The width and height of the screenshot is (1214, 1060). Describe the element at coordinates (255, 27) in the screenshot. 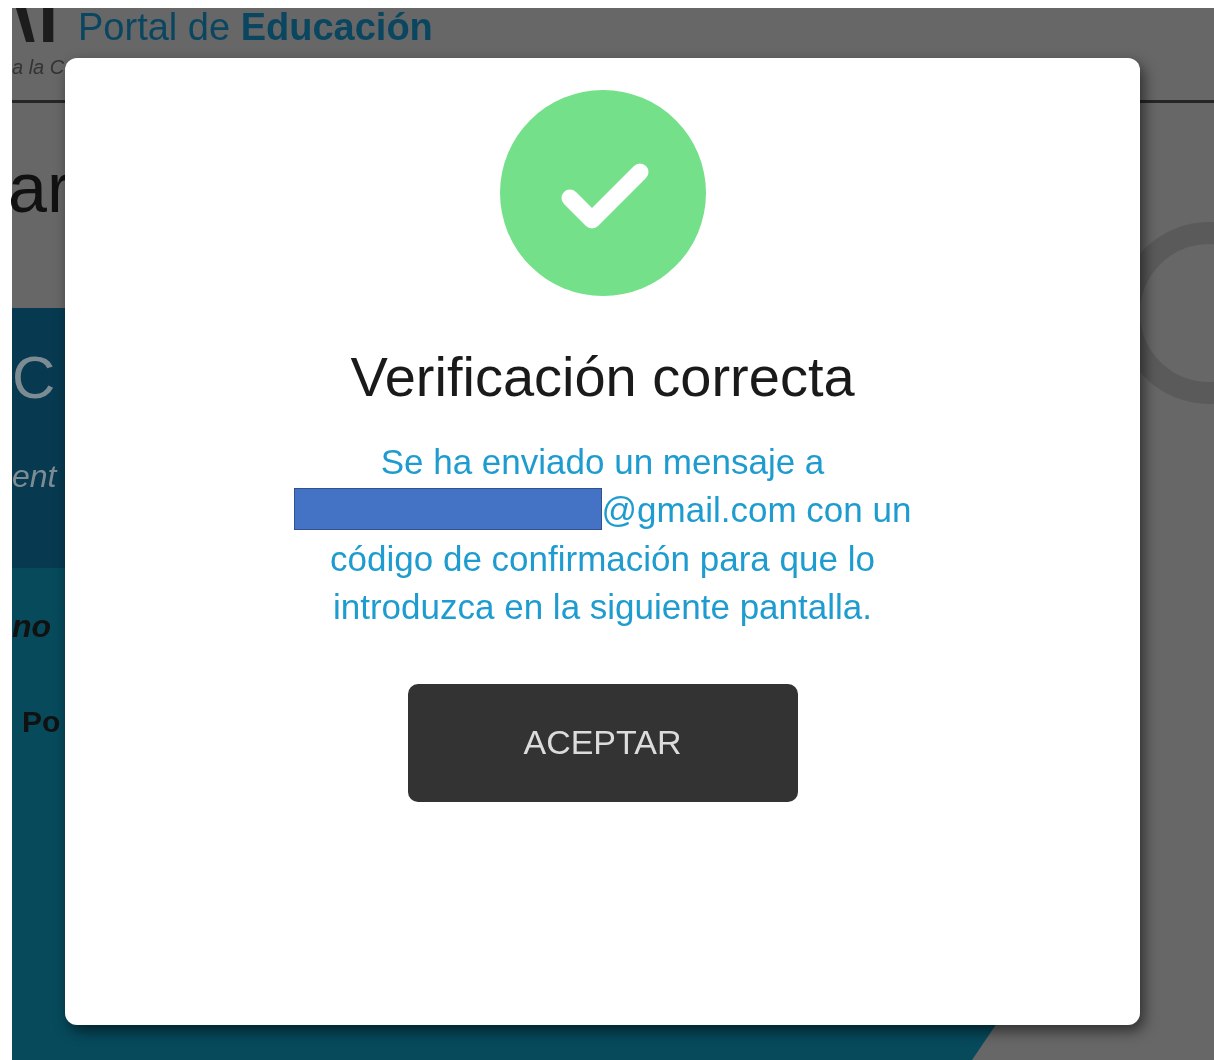

I see `site-title: Portal de Educación` at that location.